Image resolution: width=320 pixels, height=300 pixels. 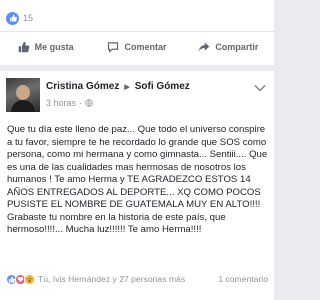 I want to click on avatar, so click(x=23, y=95).